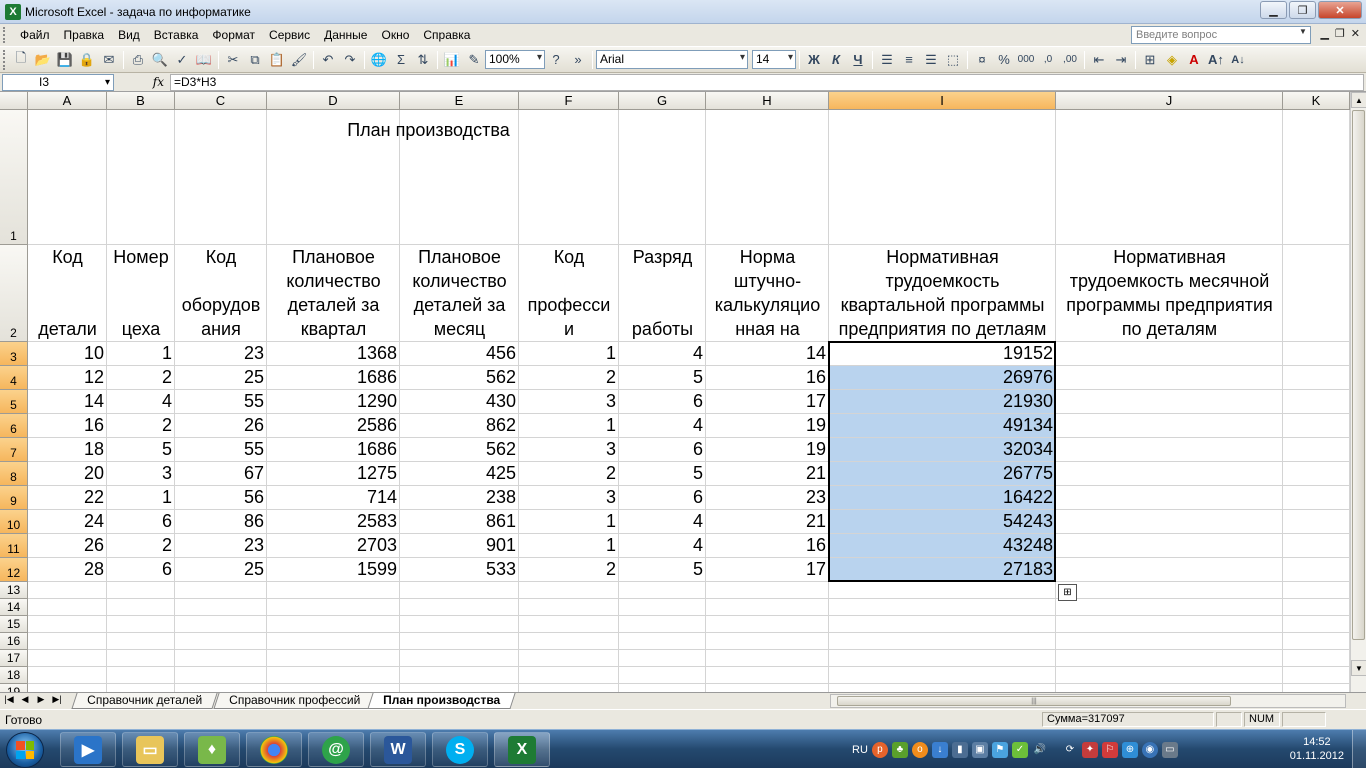 This screenshot has width=1366, height=768. Describe the element at coordinates (942, 450) in the screenshot. I see `data-cell: 32034` at that location.